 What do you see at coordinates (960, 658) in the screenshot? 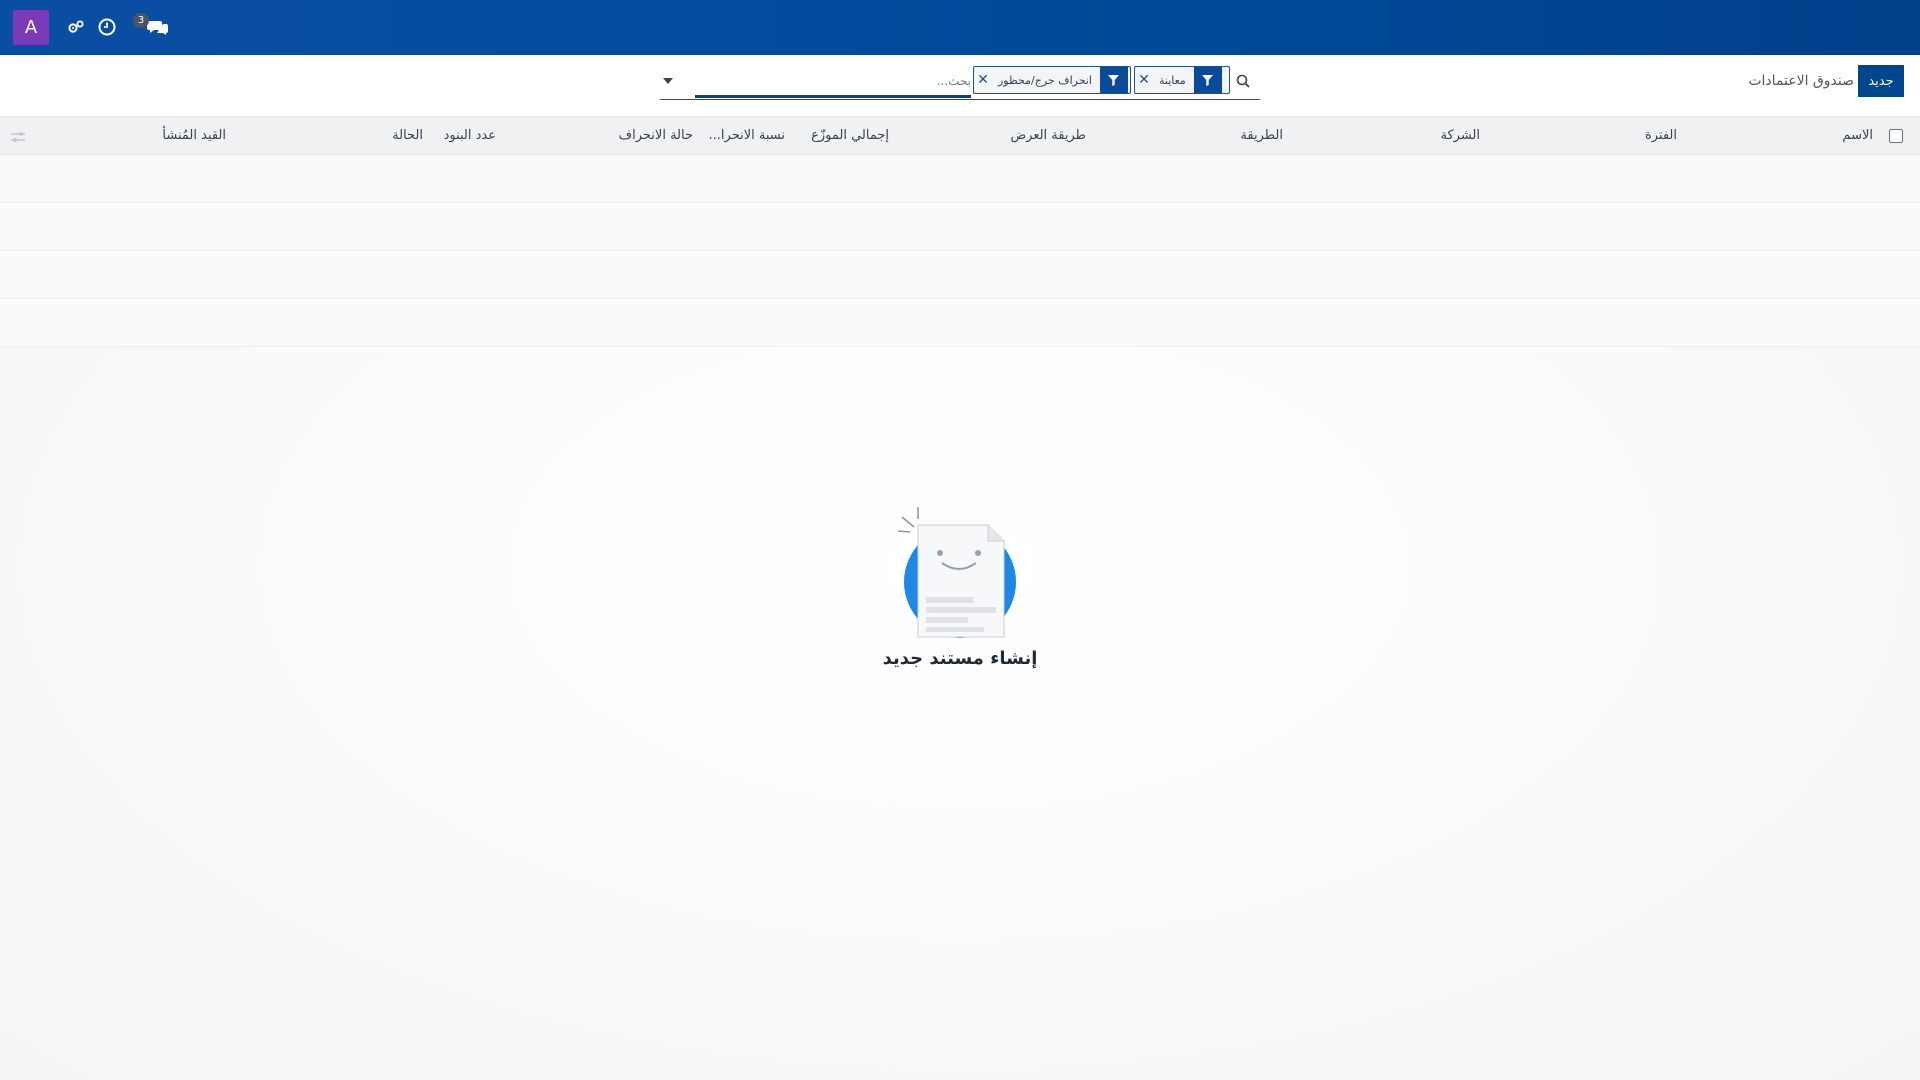
I see `empty-state-title: إنشاء مستند جديد` at bounding box center [960, 658].